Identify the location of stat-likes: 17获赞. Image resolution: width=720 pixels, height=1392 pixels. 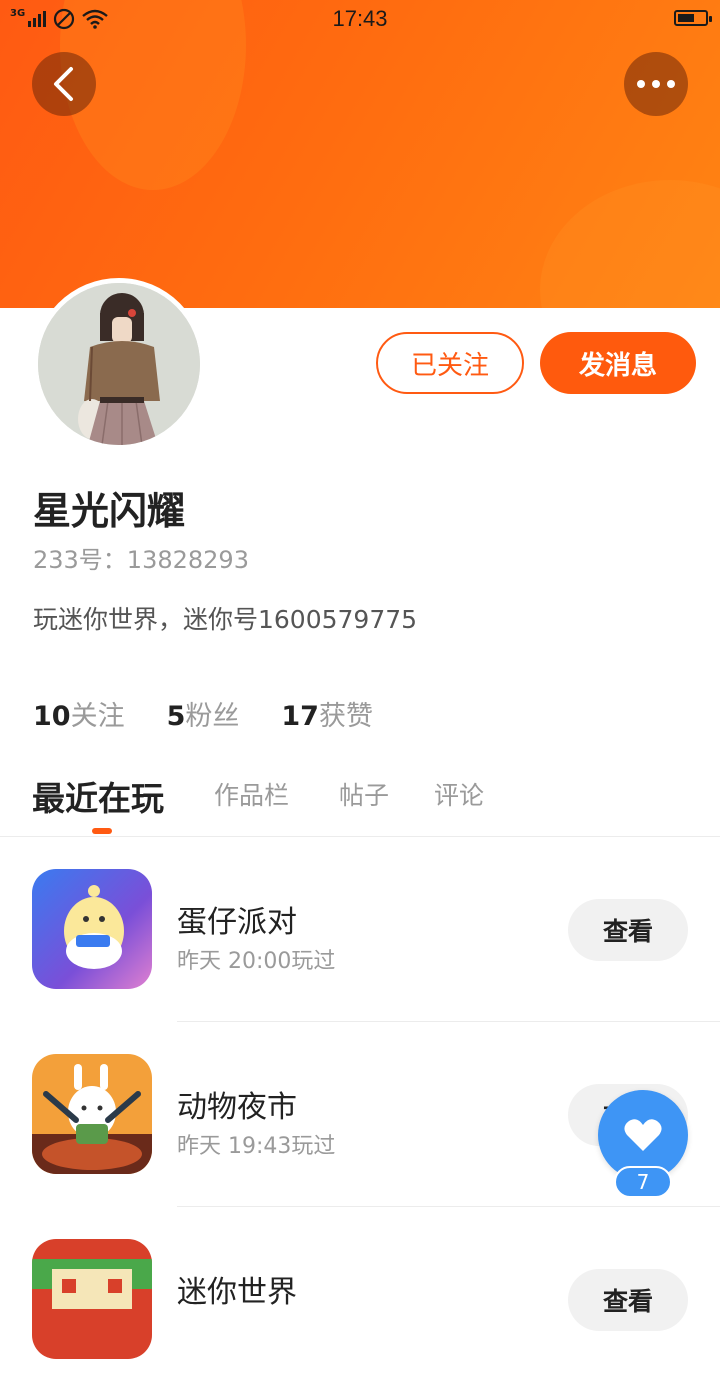
(327, 713).